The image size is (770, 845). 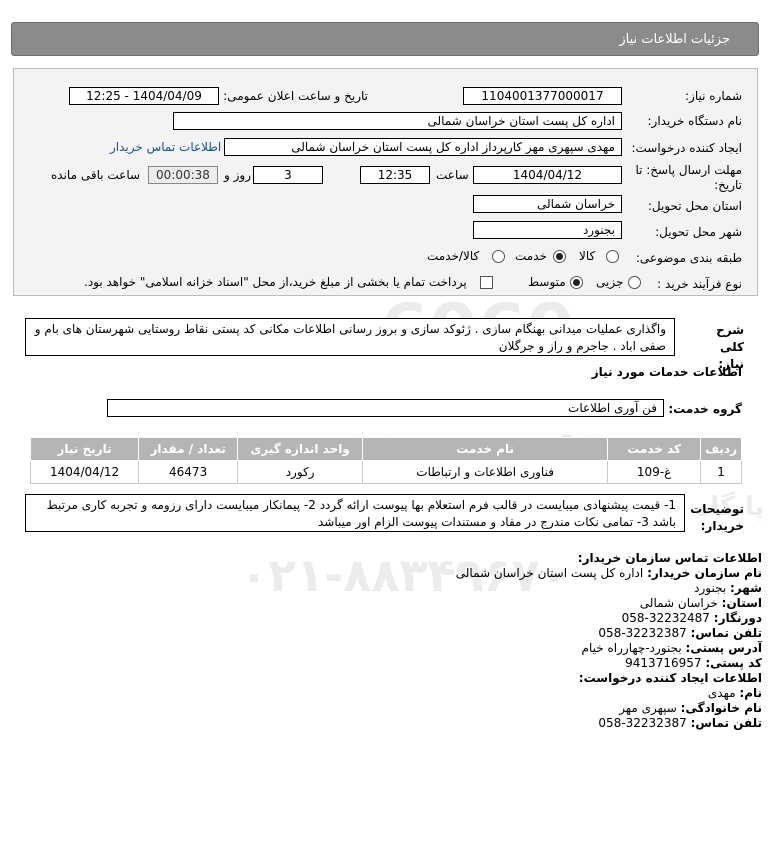 I want to click on contact-province-value: خراسان شمالی, so click(x=678, y=603).